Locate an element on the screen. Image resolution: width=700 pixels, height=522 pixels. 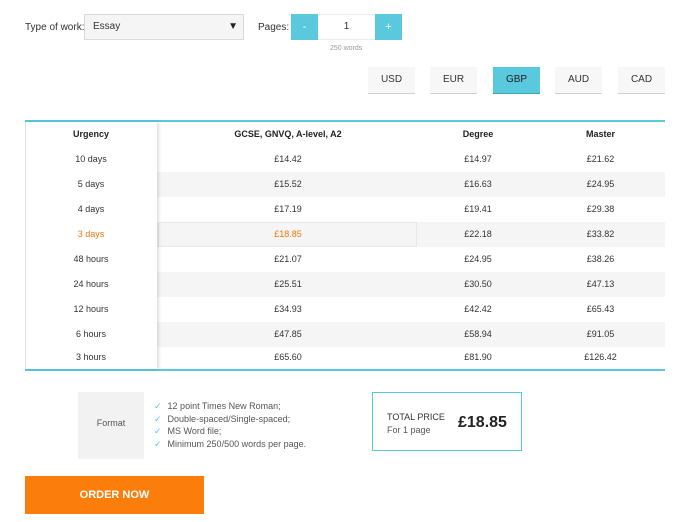
format-item: ✓ Double-spaced/Single-spaced; is located at coordinates (230, 419).